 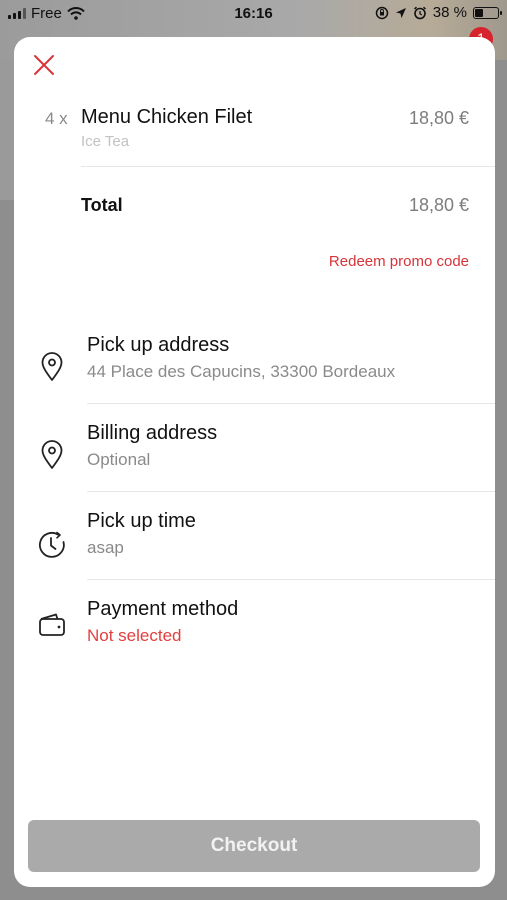 I want to click on billing-address-title: Billing address, so click(x=152, y=433).